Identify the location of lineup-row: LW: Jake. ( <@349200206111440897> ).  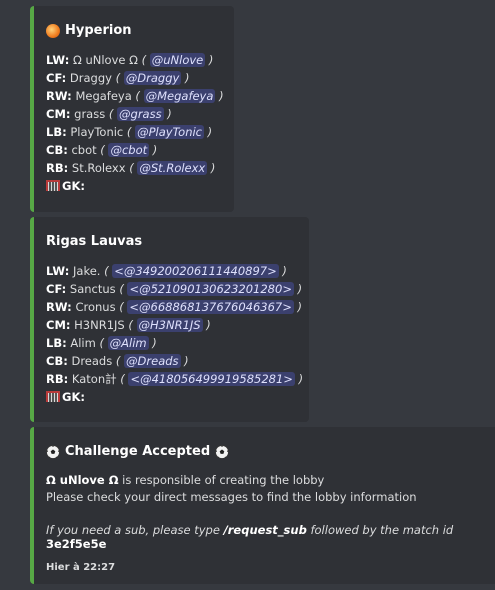
(166, 271).